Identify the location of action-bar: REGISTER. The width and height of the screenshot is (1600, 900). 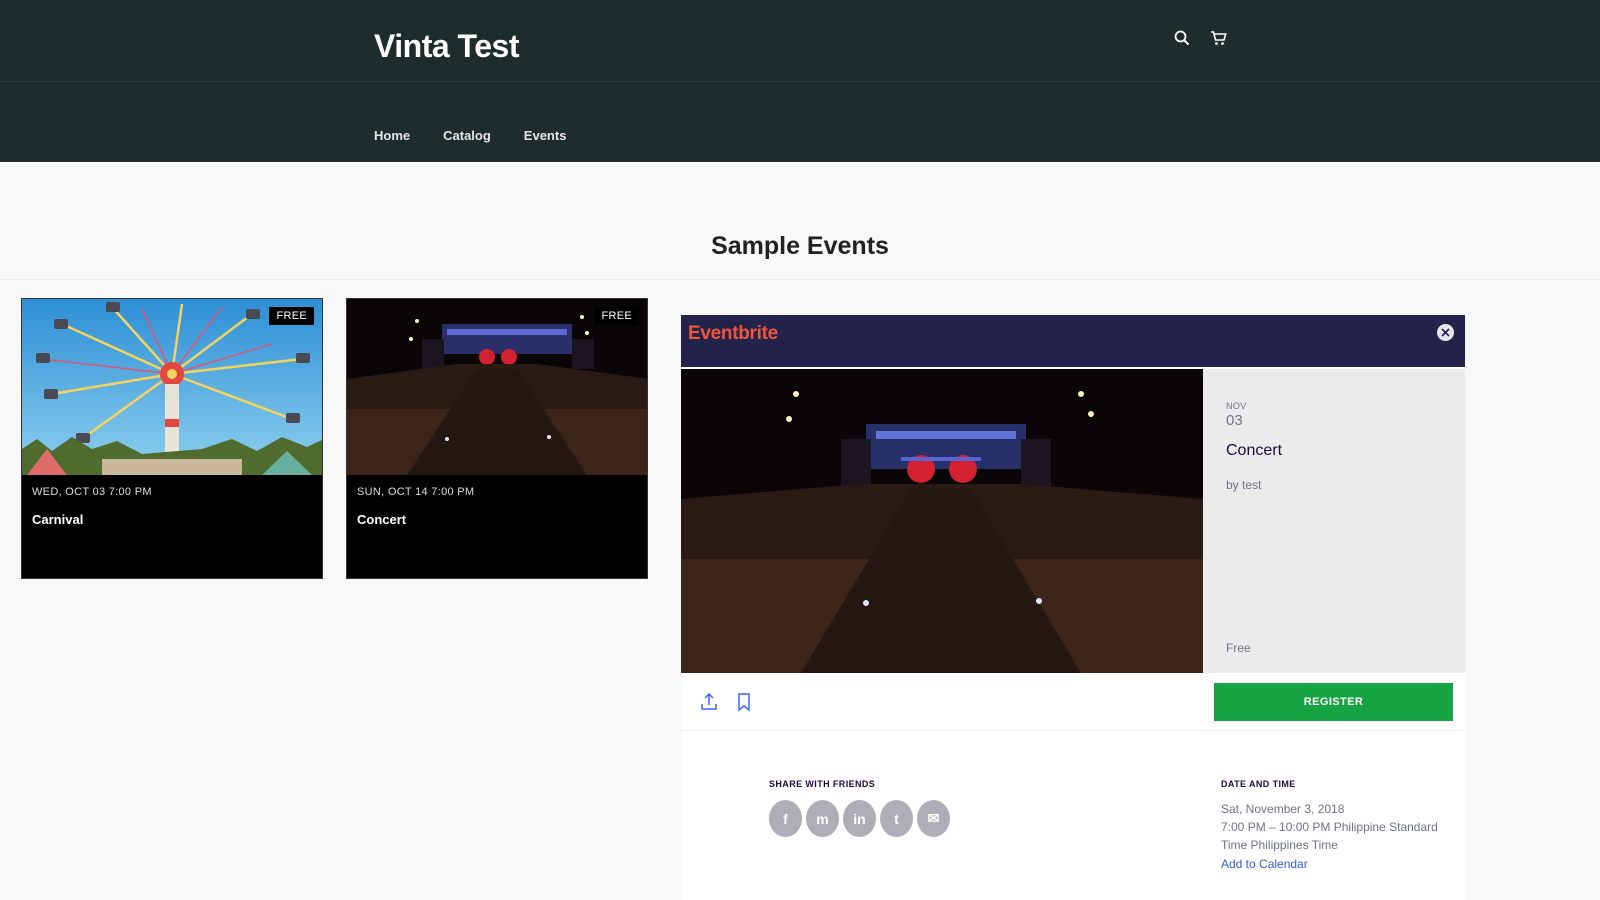
(1073, 702).